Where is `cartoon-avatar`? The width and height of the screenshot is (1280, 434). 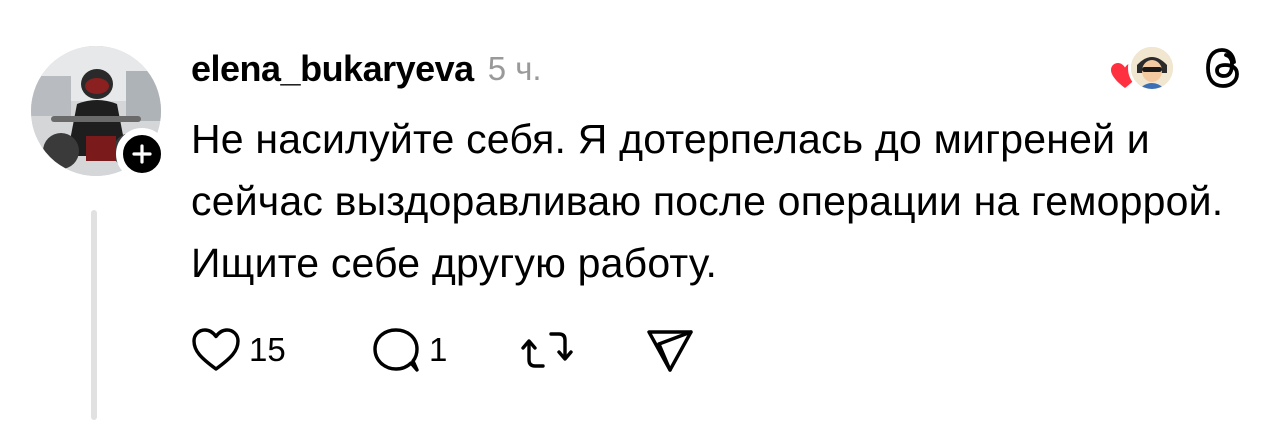 cartoon-avatar is located at coordinates (1152, 68).